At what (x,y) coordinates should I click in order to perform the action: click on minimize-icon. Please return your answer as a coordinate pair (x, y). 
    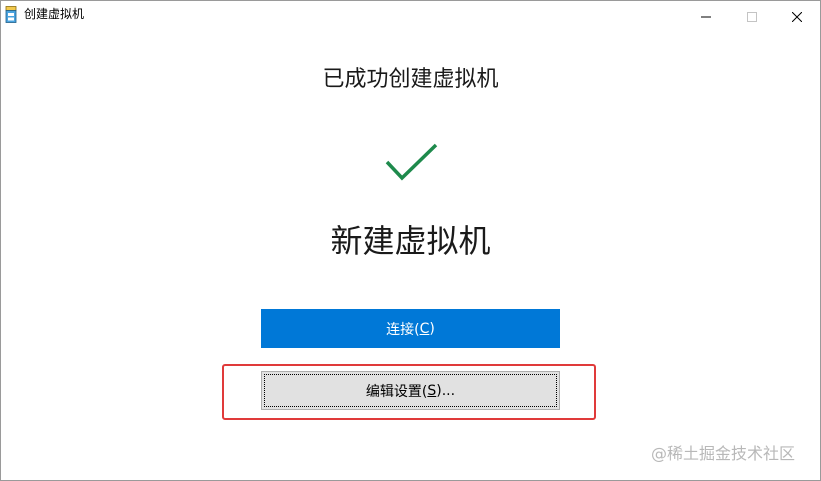
    Looking at the image, I should click on (706, 16).